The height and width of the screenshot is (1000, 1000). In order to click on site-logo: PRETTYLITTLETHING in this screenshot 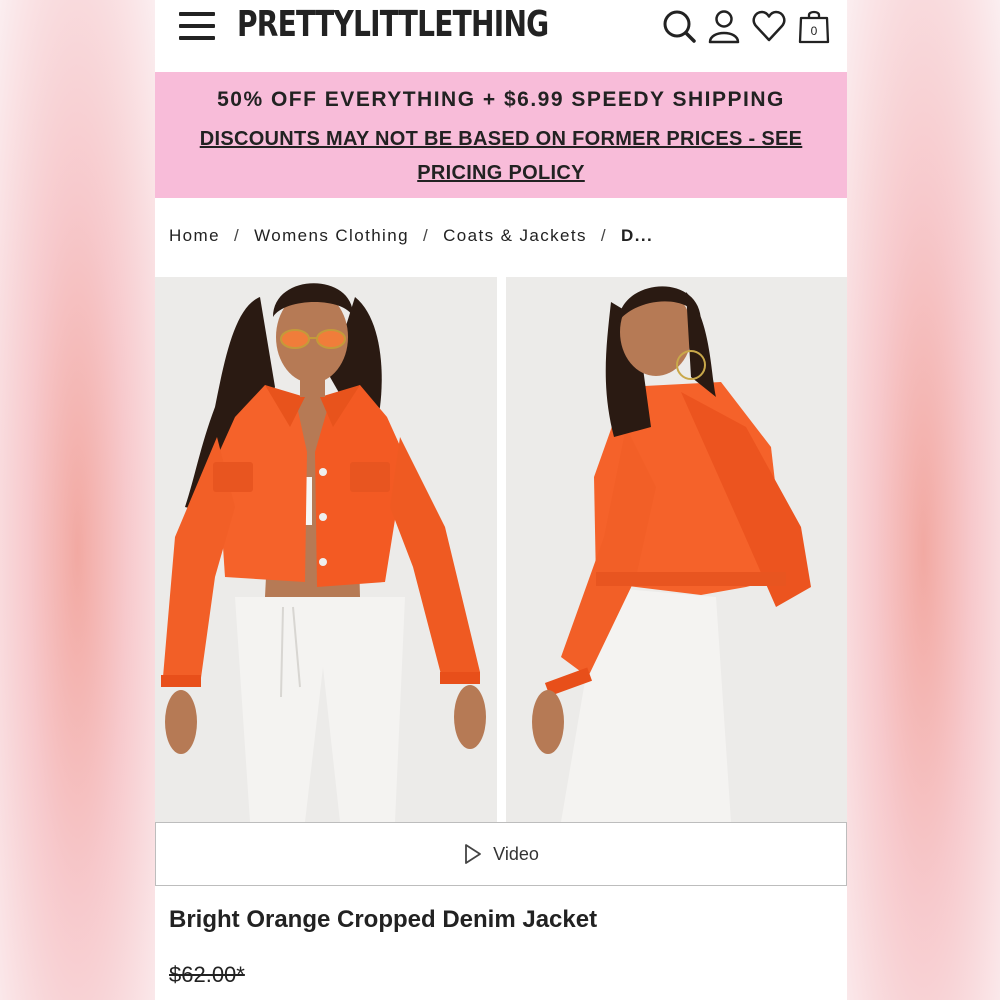, I will do `click(393, 24)`.